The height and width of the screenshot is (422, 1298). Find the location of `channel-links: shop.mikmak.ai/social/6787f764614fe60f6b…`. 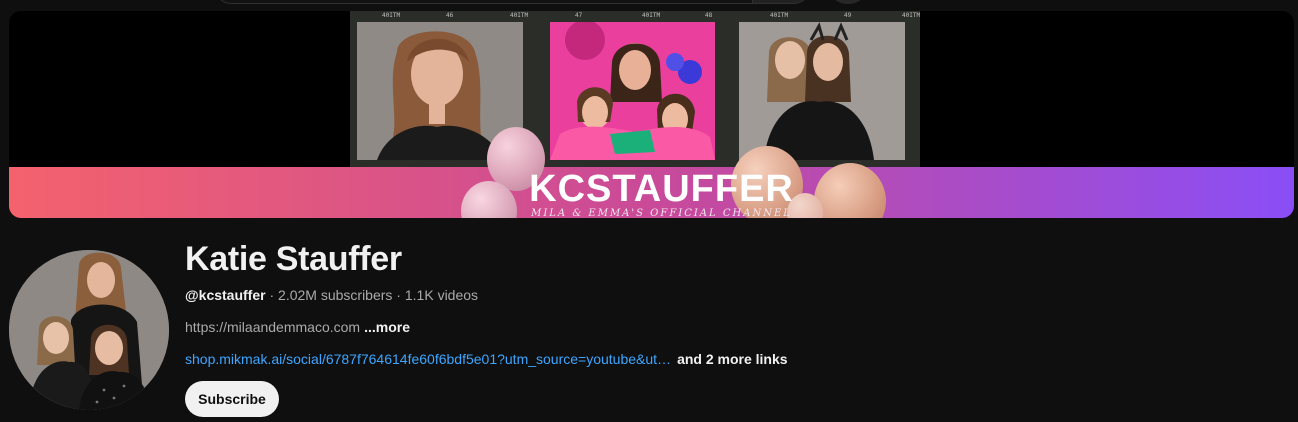

channel-links: shop.mikmak.ai/social/6787f764614fe60f6b… is located at coordinates (486, 359).